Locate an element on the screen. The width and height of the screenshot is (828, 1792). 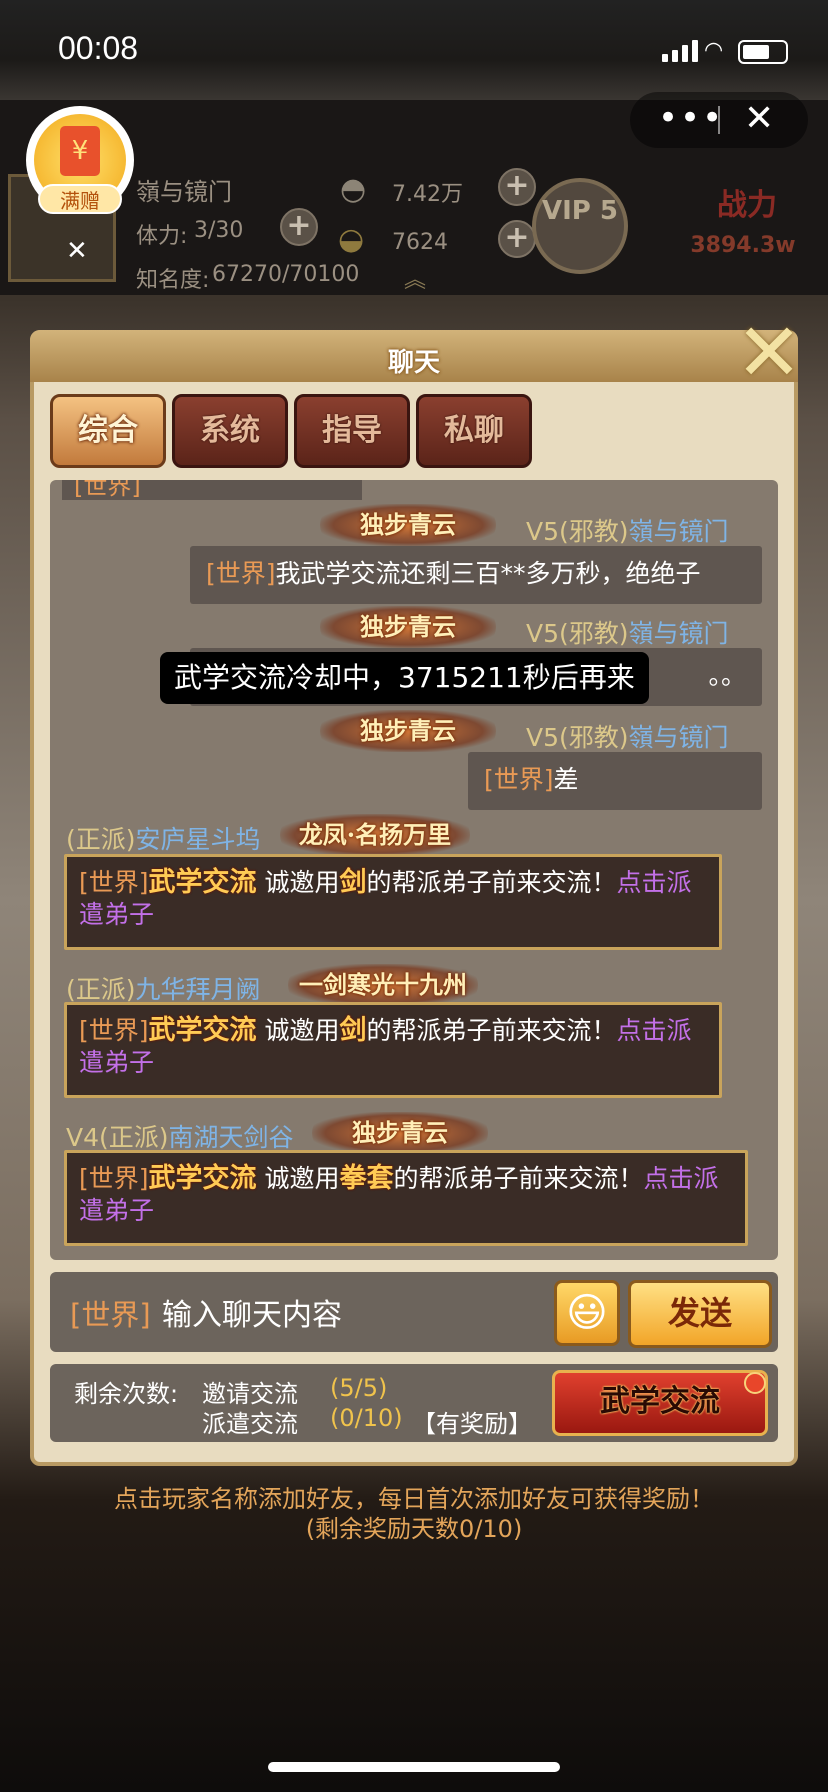
wifi-icon: ◠ is located at coordinates (714, 50).